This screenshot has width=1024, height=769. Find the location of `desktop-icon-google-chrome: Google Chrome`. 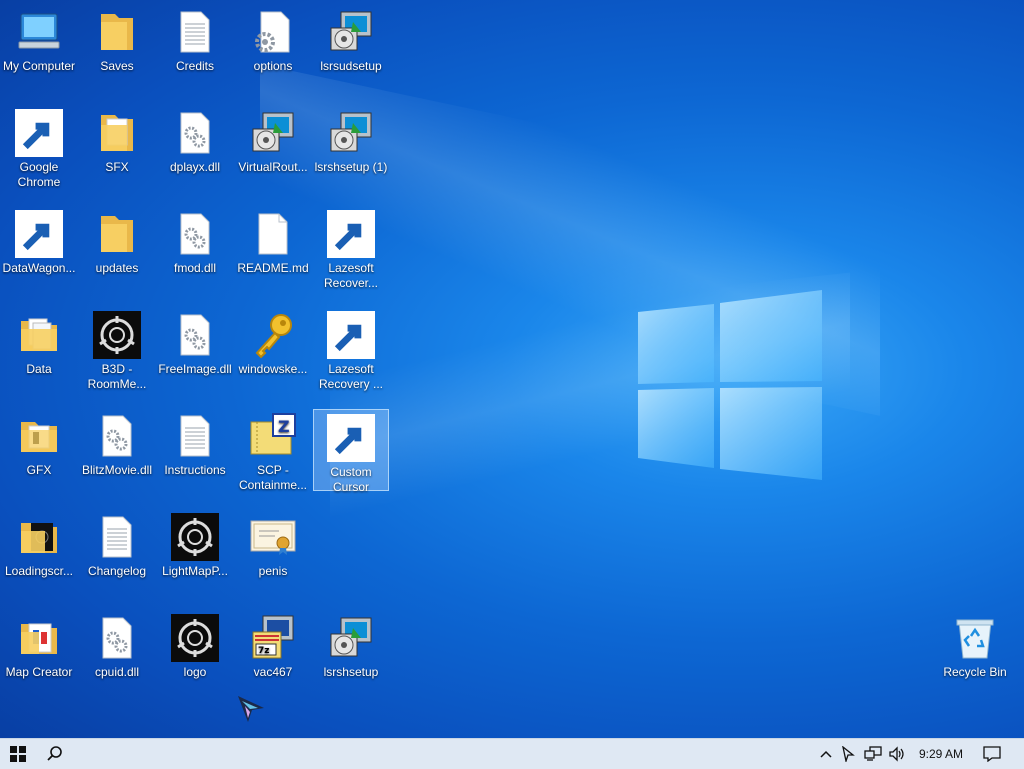

desktop-icon-google-chrome: Google Chrome is located at coordinates (39, 147).